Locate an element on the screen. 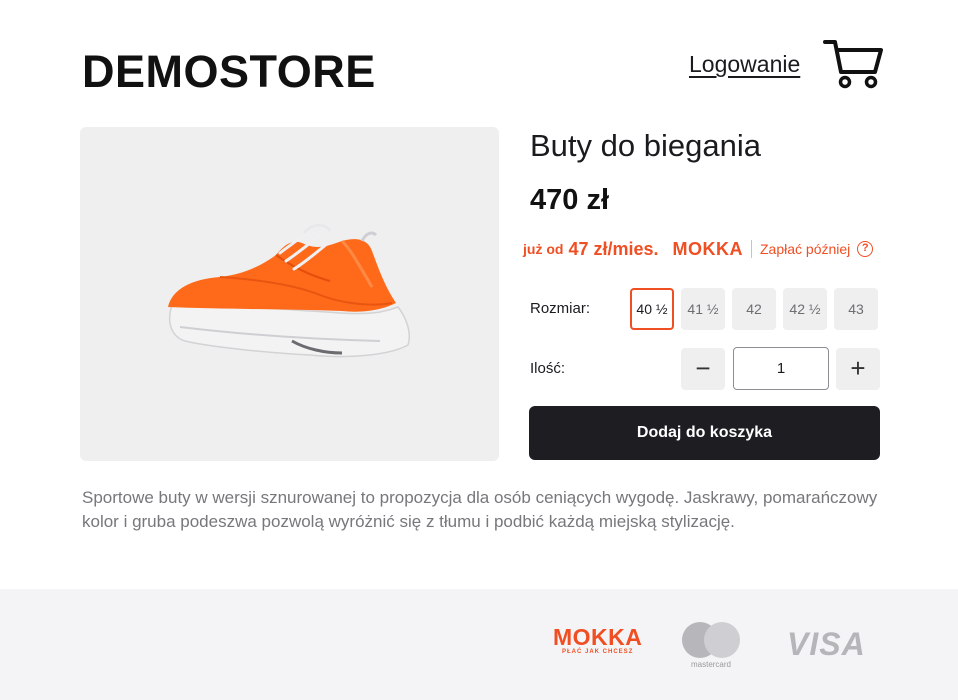  visa-logo: VISA is located at coordinates (826, 644).